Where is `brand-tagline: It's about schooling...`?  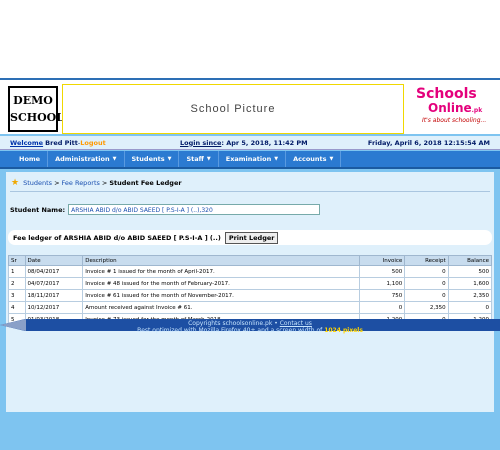 brand-tagline: It's about schooling... is located at coordinates (454, 120).